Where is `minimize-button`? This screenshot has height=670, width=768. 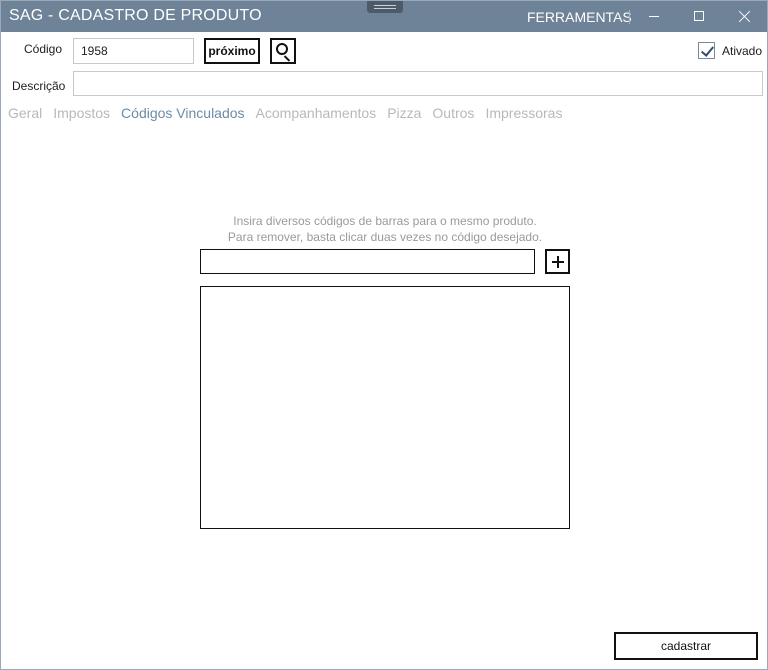
minimize-button is located at coordinates (654, 16).